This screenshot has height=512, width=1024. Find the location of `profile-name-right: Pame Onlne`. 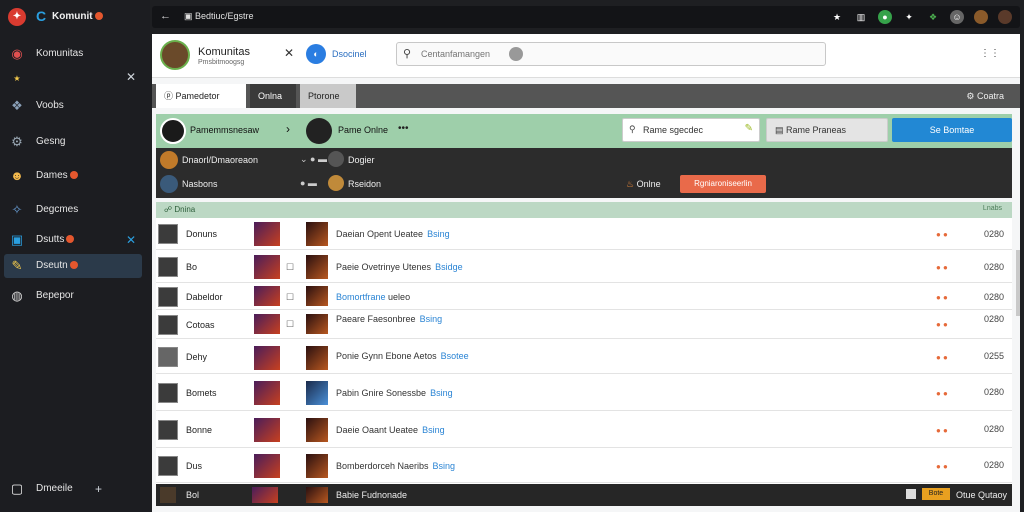

profile-name-right: Pame Onlne is located at coordinates (363, 130).